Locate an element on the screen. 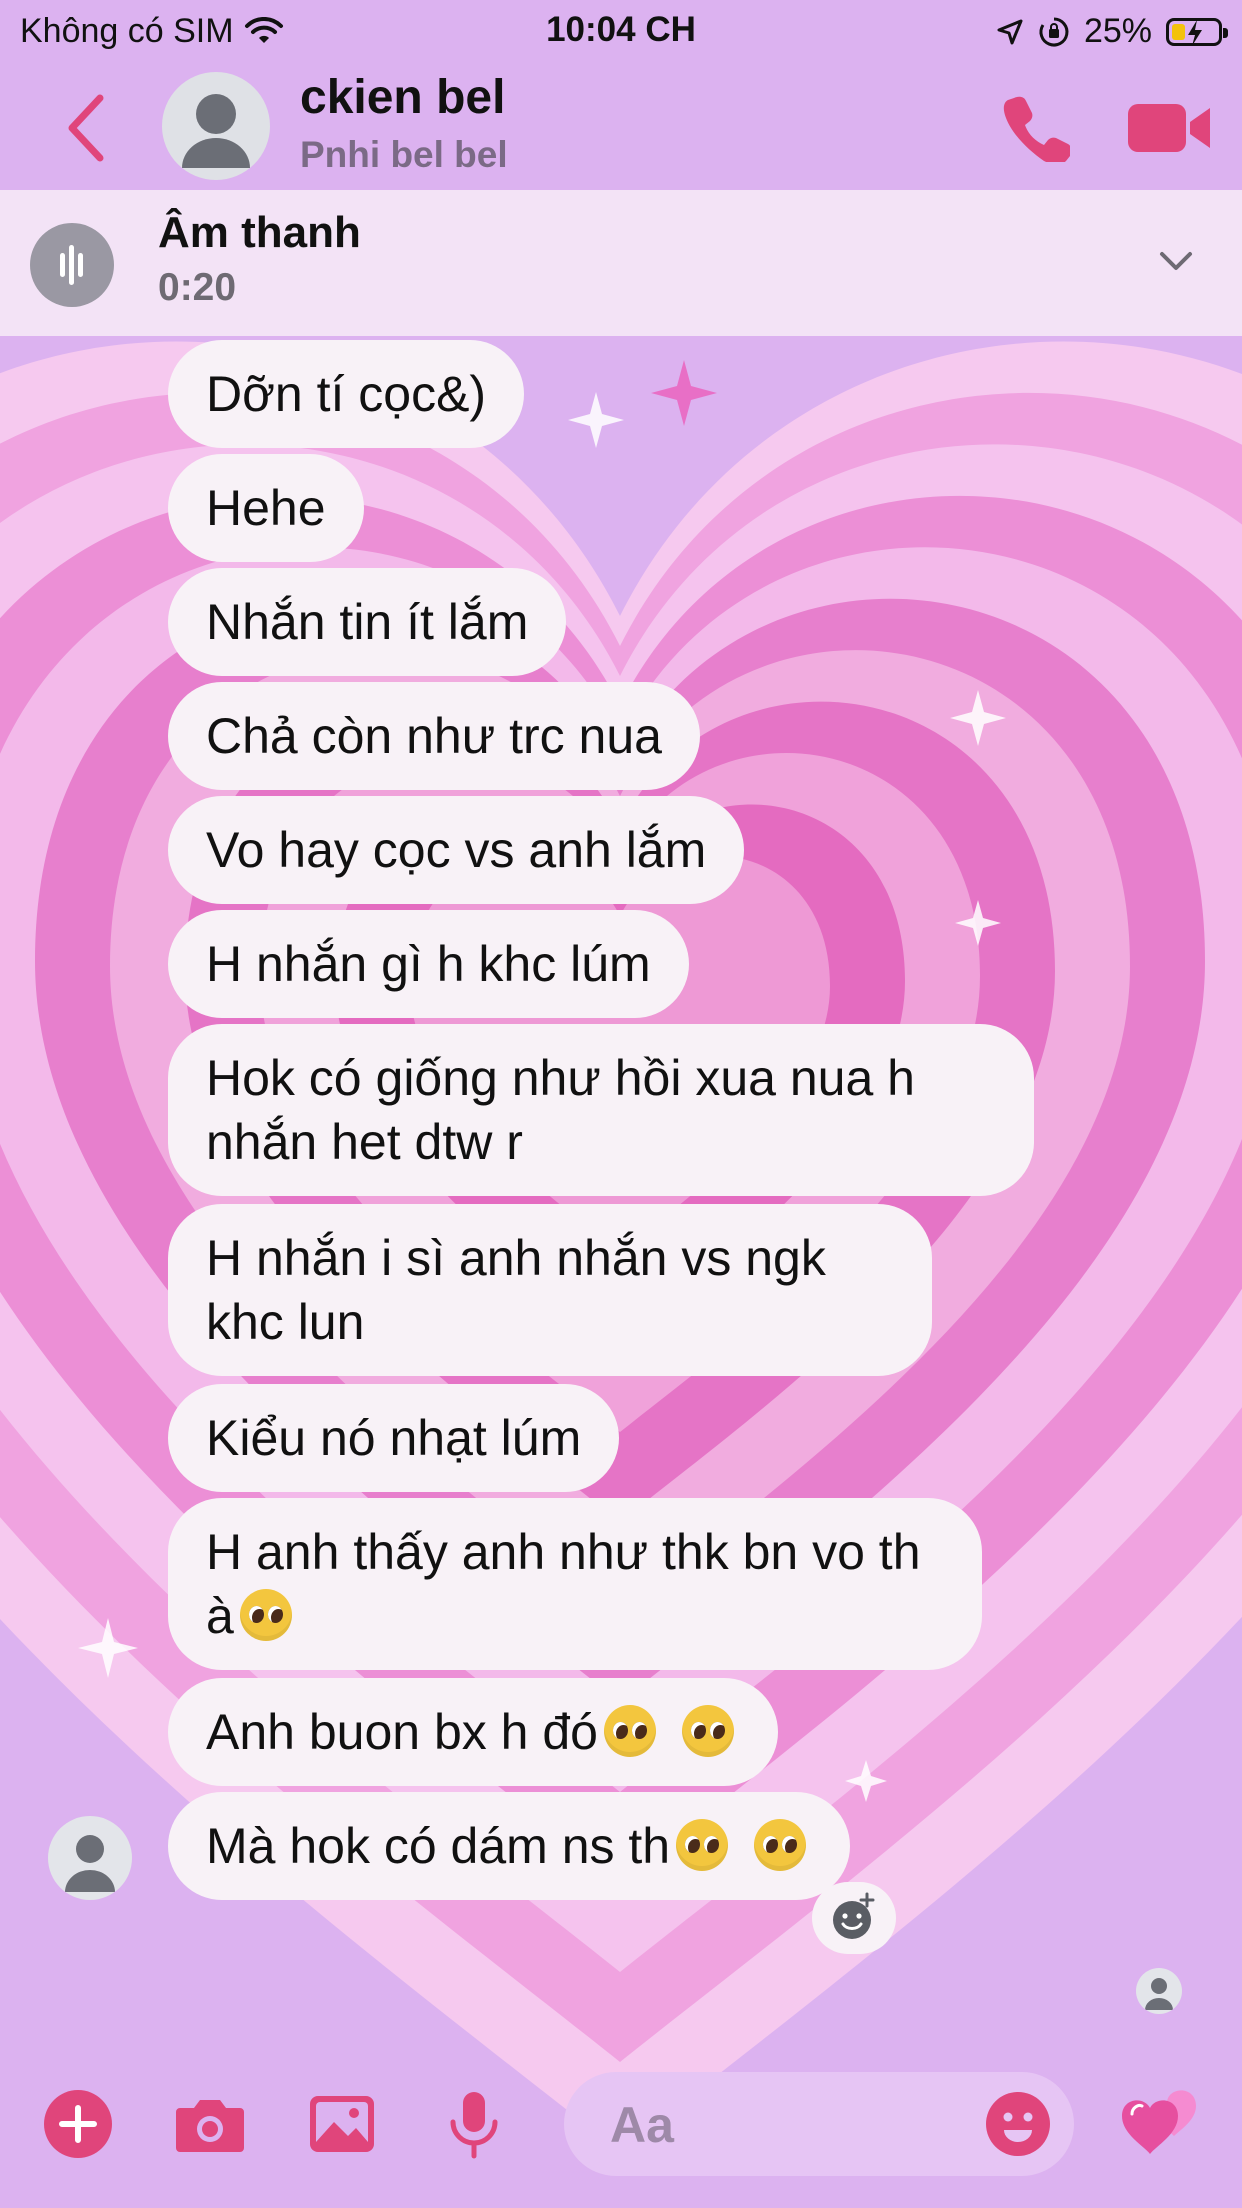 The height and width of the screenshot is (2208, 1242). back-chevron-icon is located at coordinates (88, 128).